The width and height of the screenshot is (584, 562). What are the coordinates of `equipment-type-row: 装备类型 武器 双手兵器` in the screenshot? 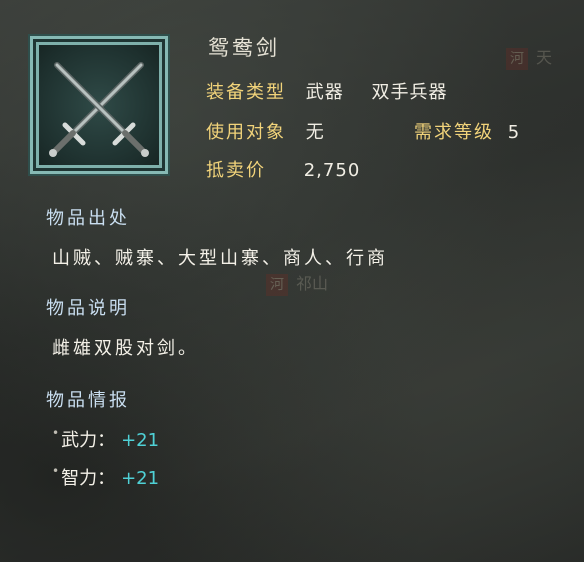 It's located at (326, 91).